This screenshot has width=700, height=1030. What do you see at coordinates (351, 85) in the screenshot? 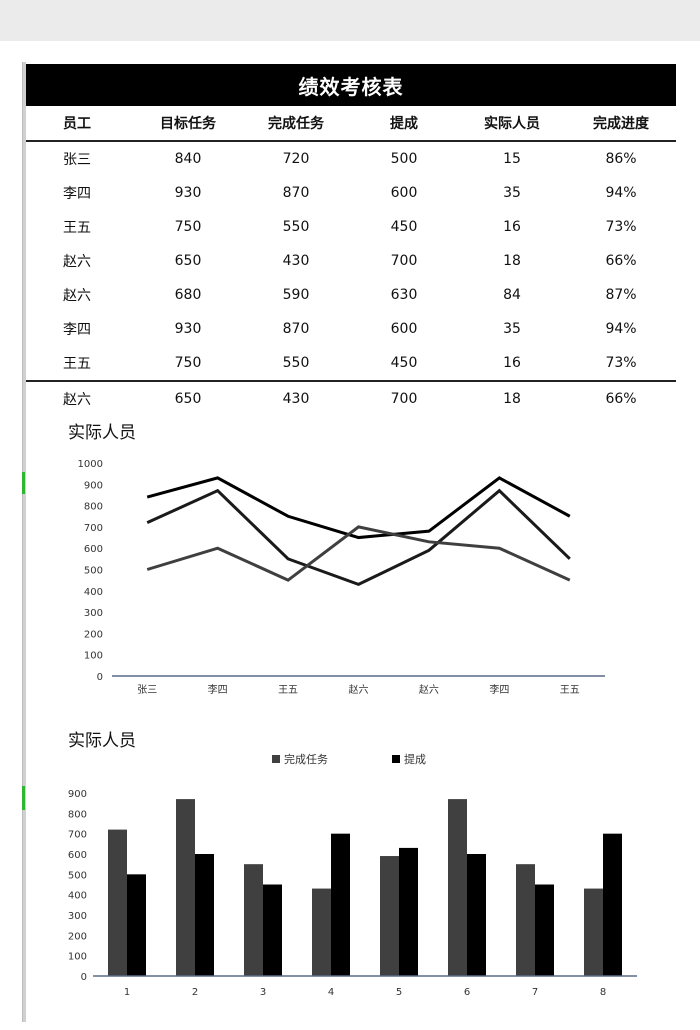
I see `table-title: 绩效考核表` at bounding box center [351, 85].